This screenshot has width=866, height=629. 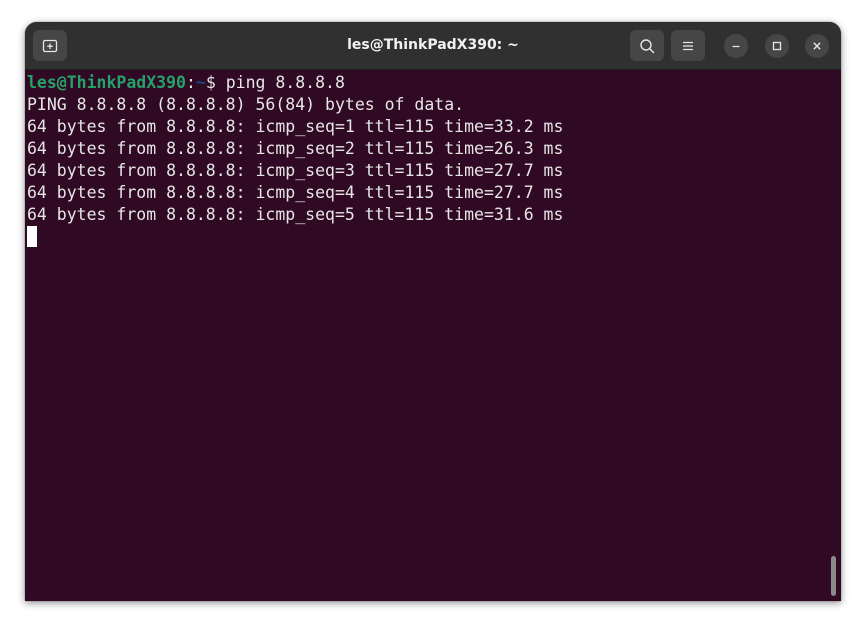 I want to click on prompt-user-host: les@ThinkPadX390, so click(x=106, y=82).